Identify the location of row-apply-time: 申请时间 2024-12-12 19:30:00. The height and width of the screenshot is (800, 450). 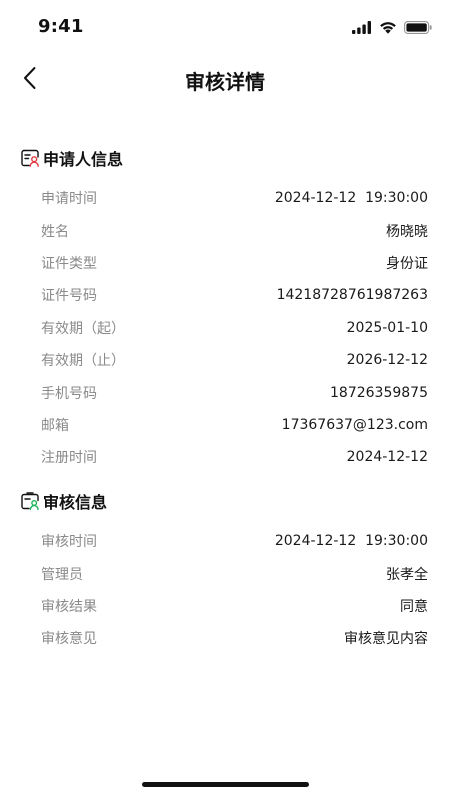
(225, 198).